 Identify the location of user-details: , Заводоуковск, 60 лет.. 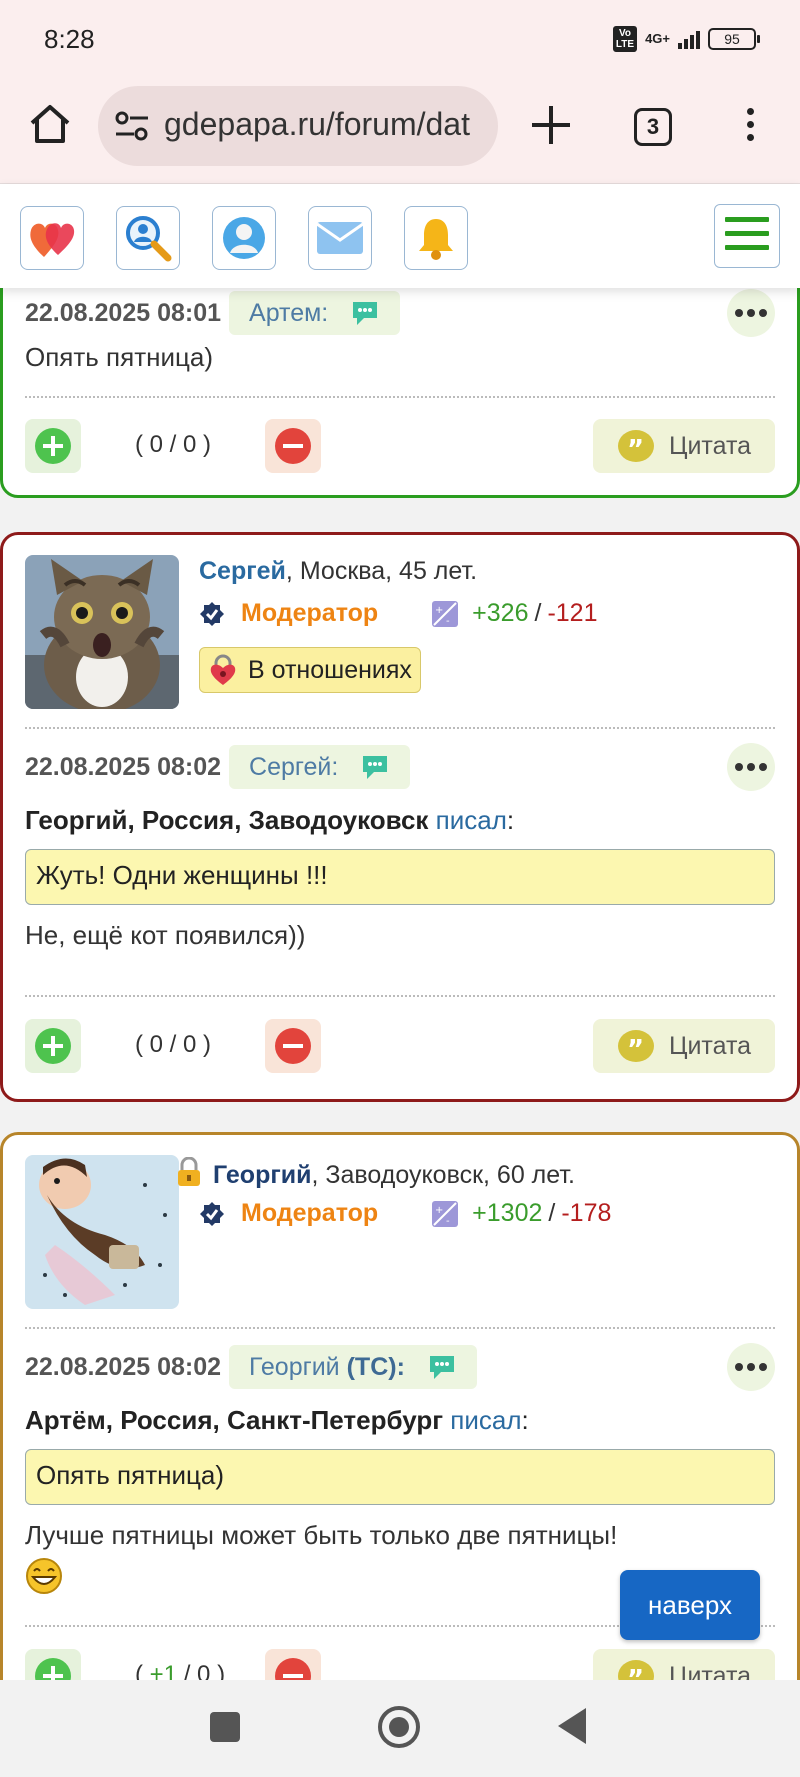
(443, 1175).